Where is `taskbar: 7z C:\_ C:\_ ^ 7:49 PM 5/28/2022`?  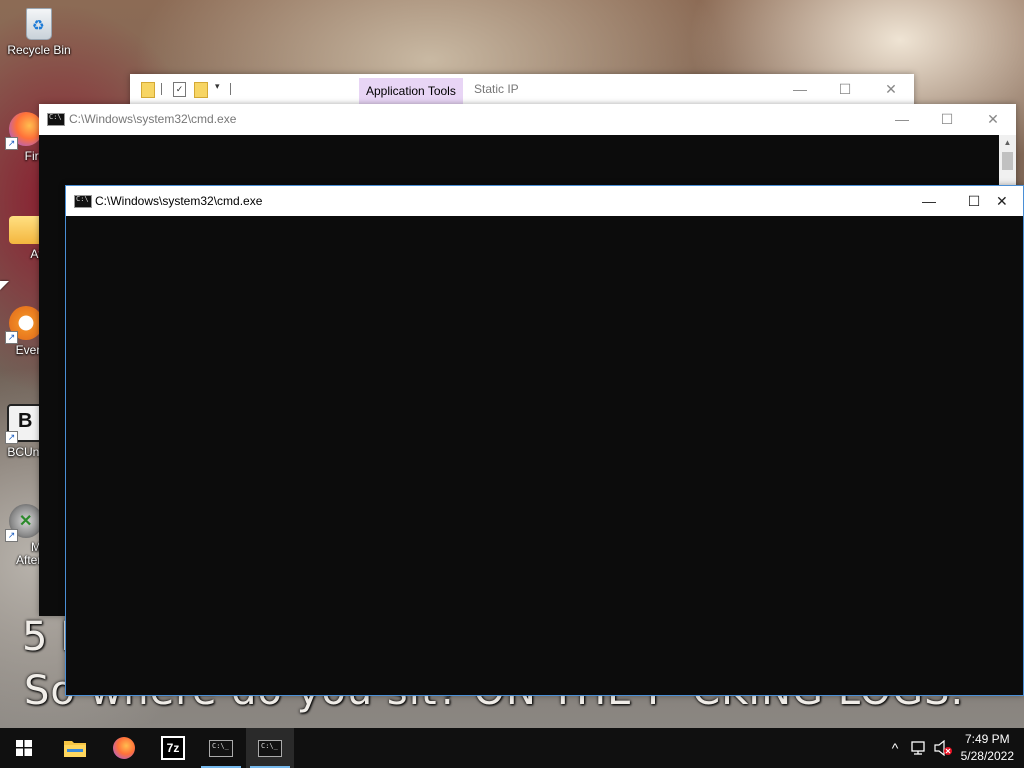
taskbar: 7z C:\_ C:\_ ^ 7:49 PM 5/28/2022 is located at coordinates (512, 748).